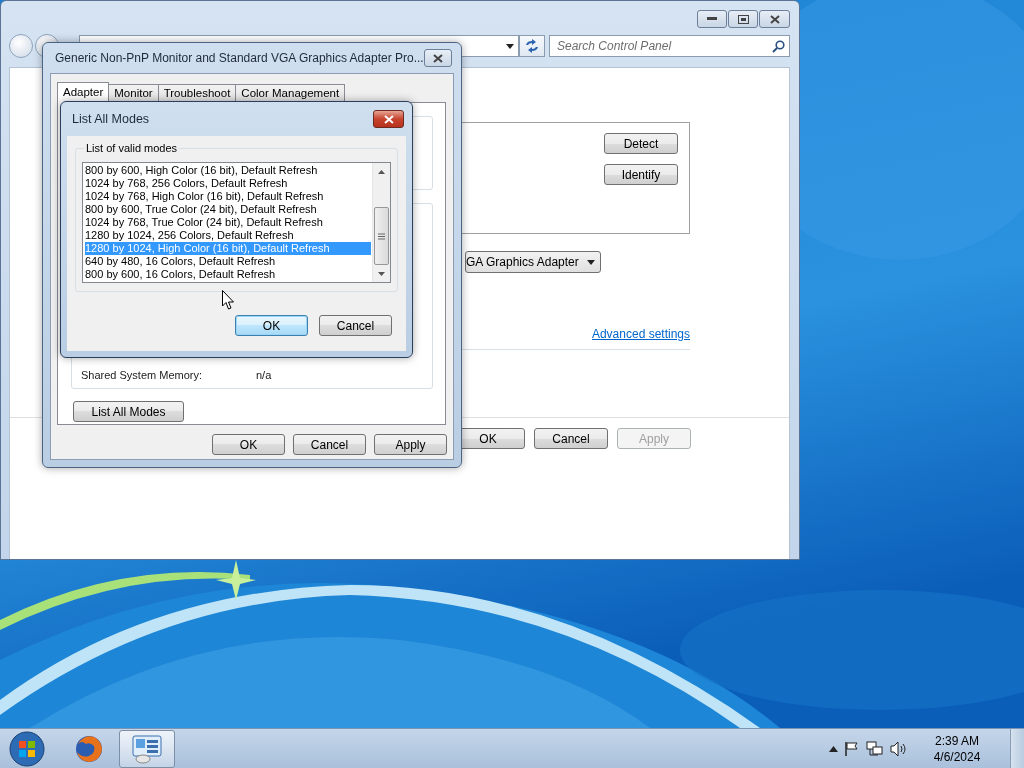 Image resolution: width=1024 pixels, height=768 pixels. Describe the element at coordinates (132, 148) in the screenshot. I see `group-label: List of valid modes` at that location.